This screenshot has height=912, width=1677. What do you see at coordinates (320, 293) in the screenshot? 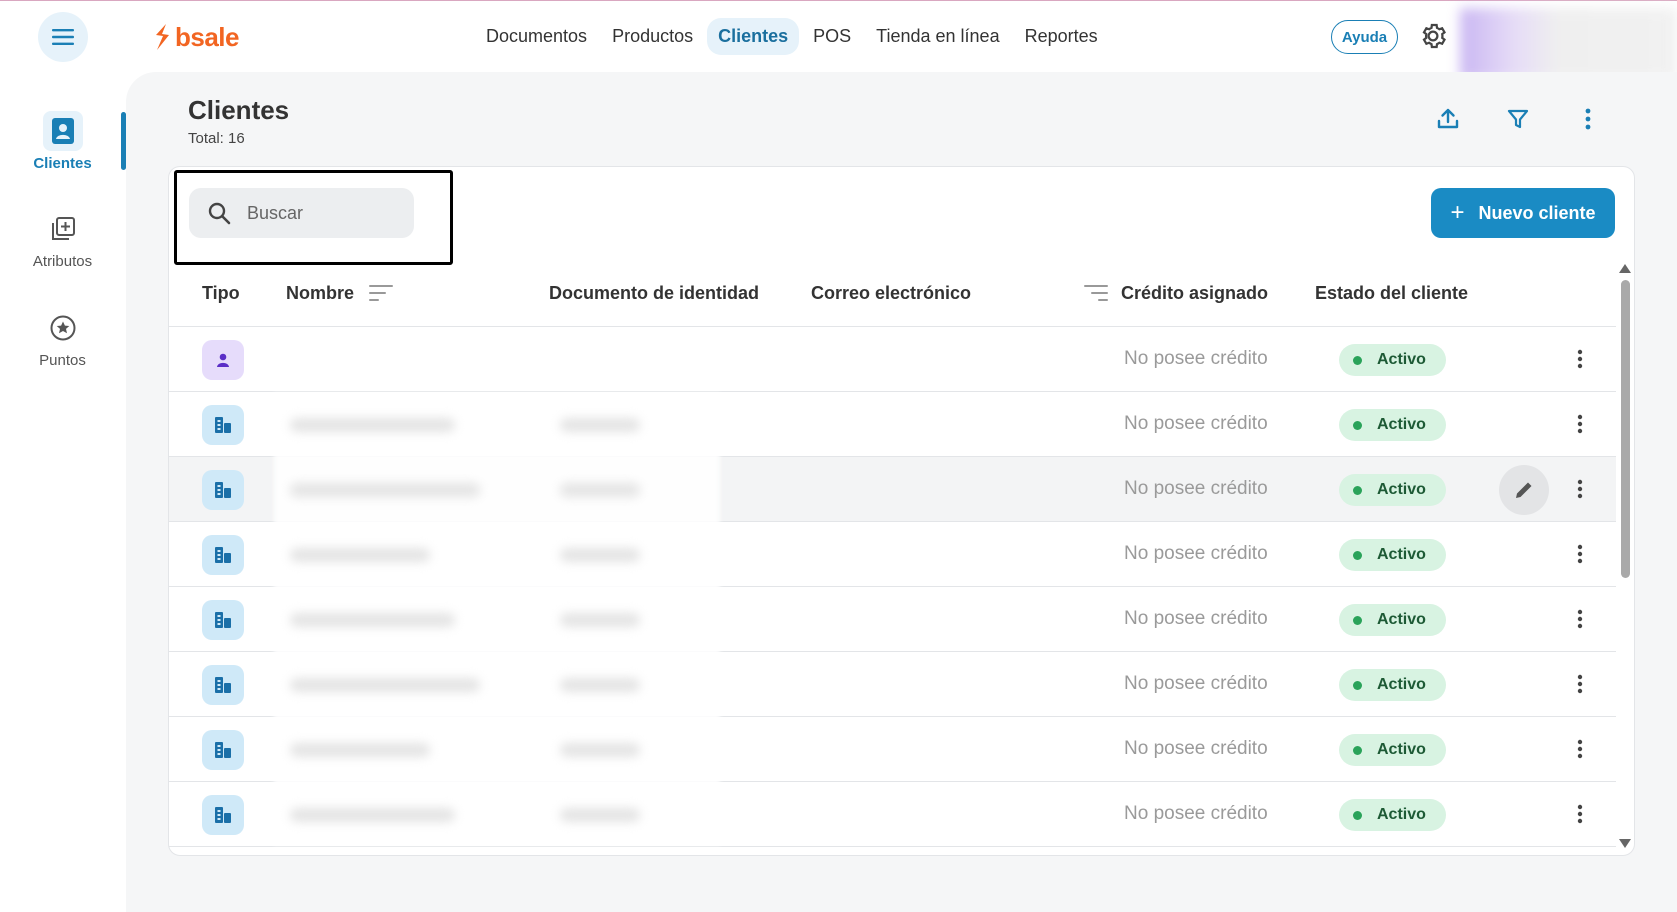
I see `column-header-nombre: Nombre` at bounding box center [320, 293].